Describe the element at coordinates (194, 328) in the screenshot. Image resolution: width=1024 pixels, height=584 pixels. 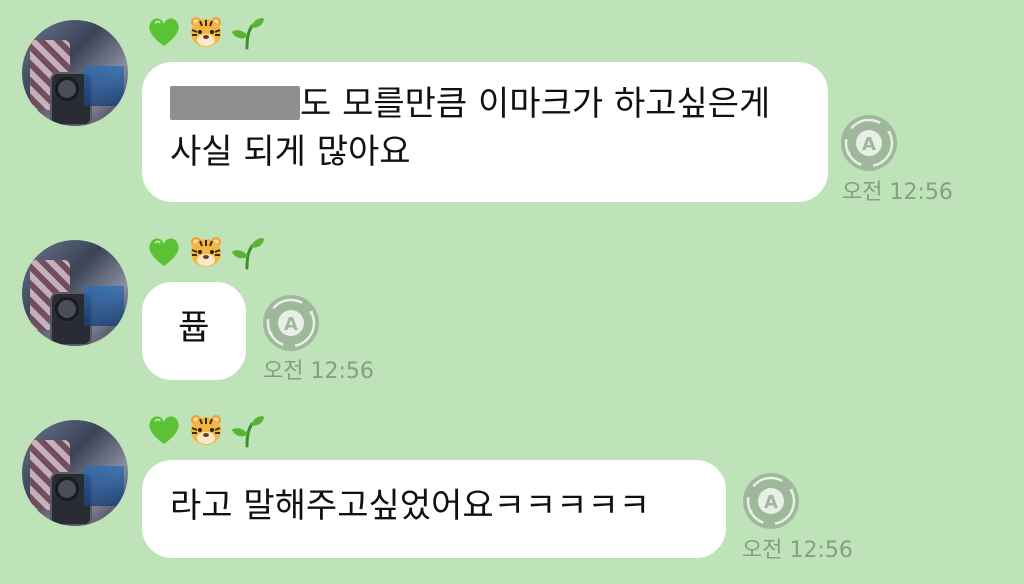
I see `message-text: 퓹` at that location.